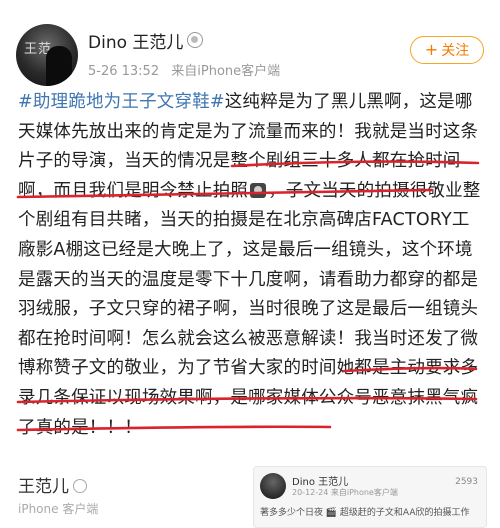 The height and width of the screenshot is (528, 500). Describe the element at coordinates (431, 49) in the screenshot. I see `plus-icon: +` at that location.